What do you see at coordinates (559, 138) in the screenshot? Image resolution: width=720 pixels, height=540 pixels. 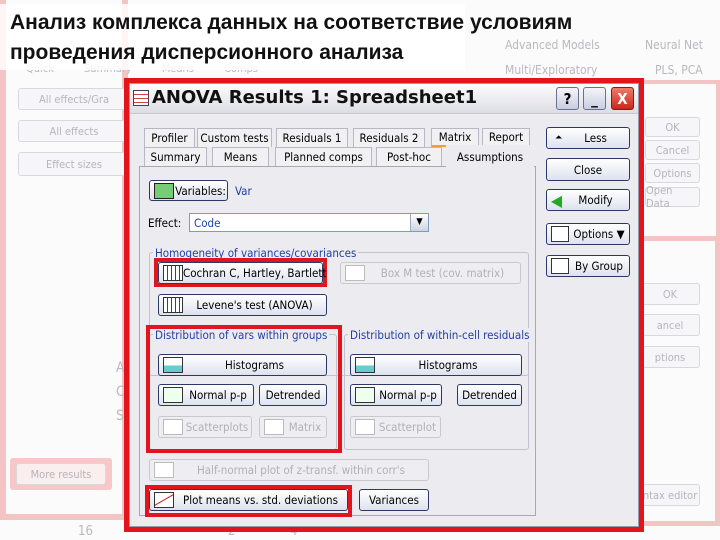 I see `double-up-arrow-icon: ⏶` at bounding box center [559, 138].